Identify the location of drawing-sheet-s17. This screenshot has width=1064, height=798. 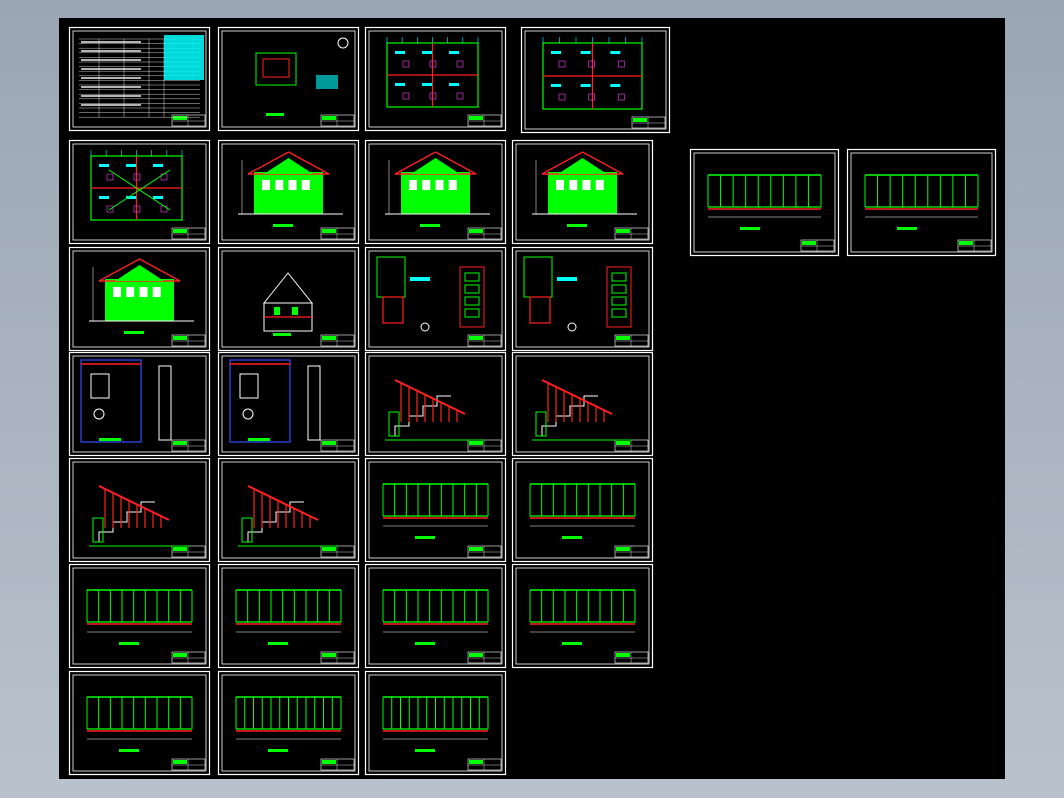
(139, 510).